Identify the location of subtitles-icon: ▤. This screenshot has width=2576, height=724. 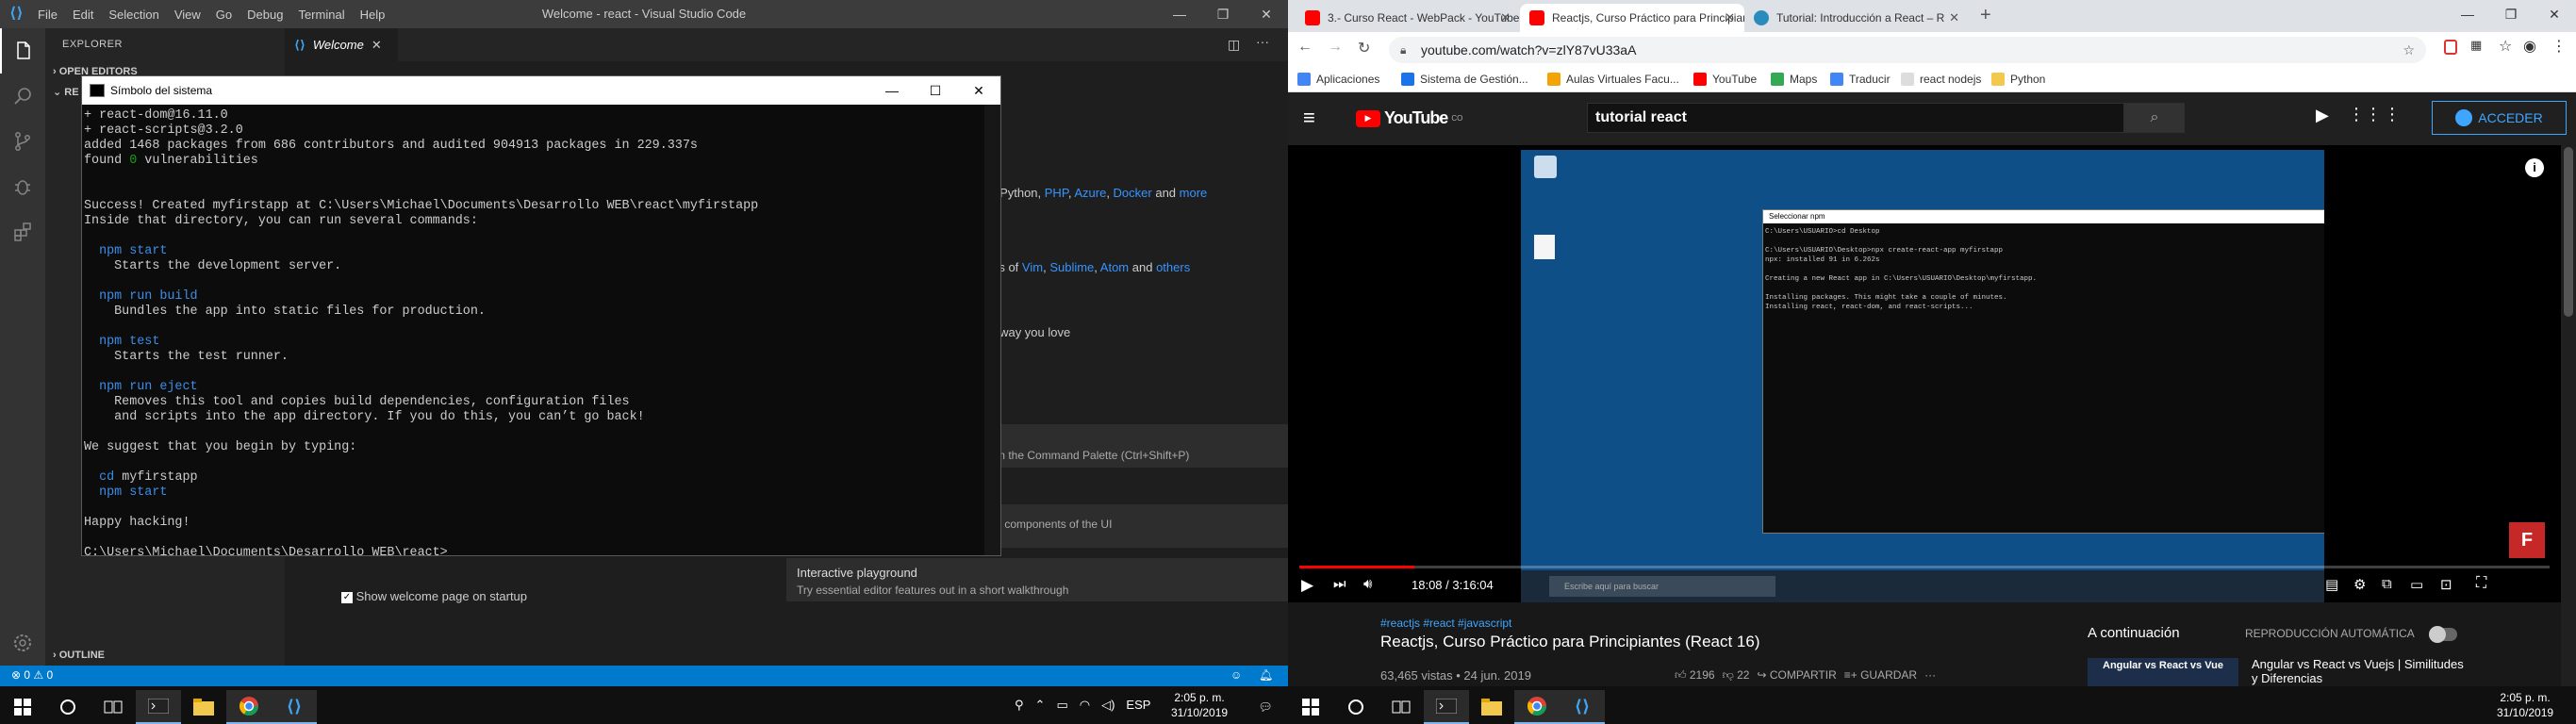
(2331, 584).